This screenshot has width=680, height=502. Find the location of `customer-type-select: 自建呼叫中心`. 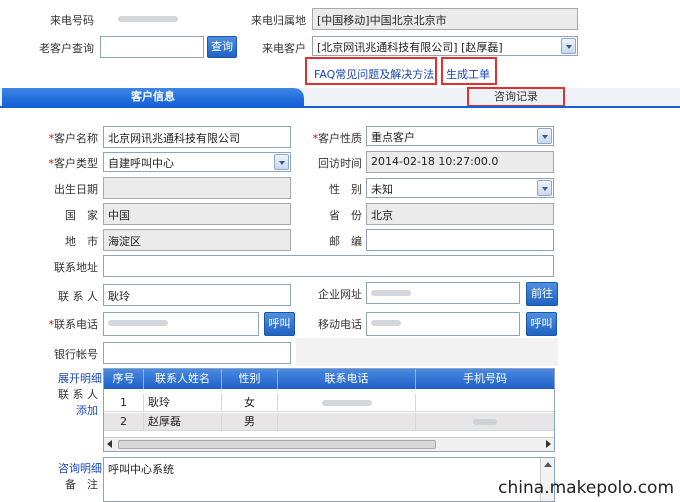

customer-type-select: 自建呼叫中心 is located at coordinates (197, 162).